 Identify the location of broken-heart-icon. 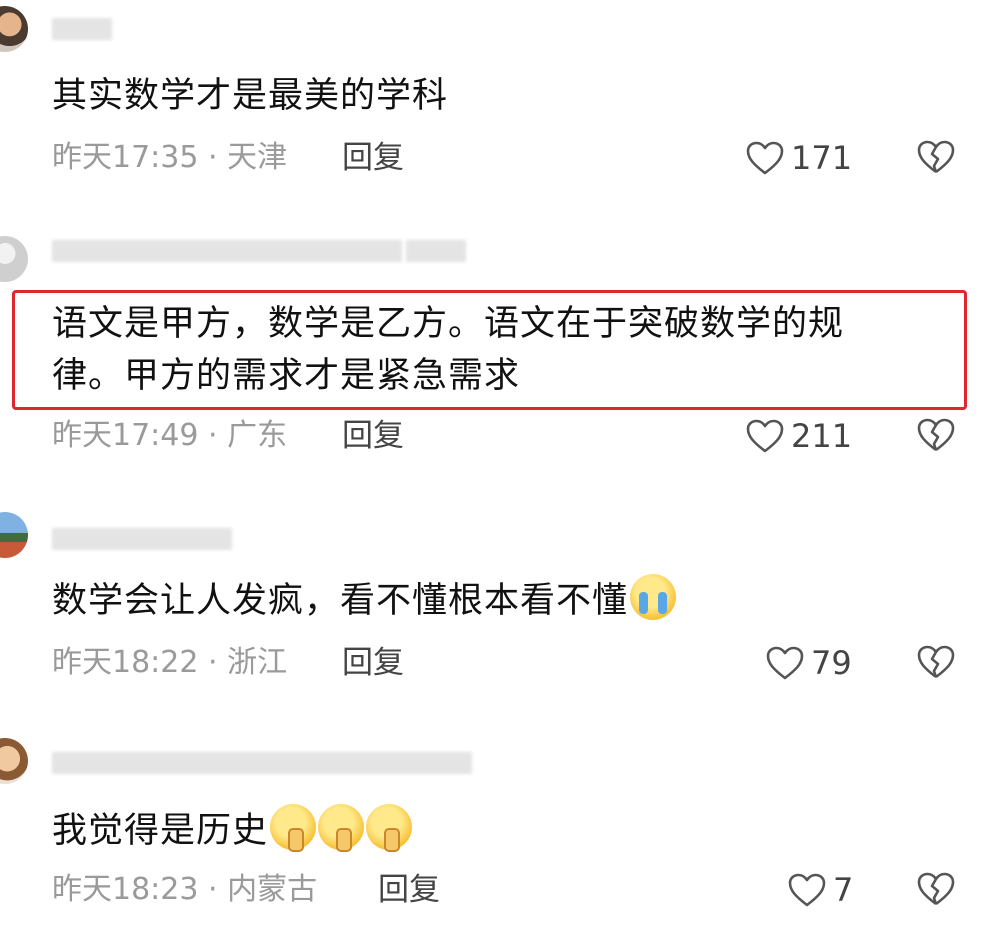
(936, 890).